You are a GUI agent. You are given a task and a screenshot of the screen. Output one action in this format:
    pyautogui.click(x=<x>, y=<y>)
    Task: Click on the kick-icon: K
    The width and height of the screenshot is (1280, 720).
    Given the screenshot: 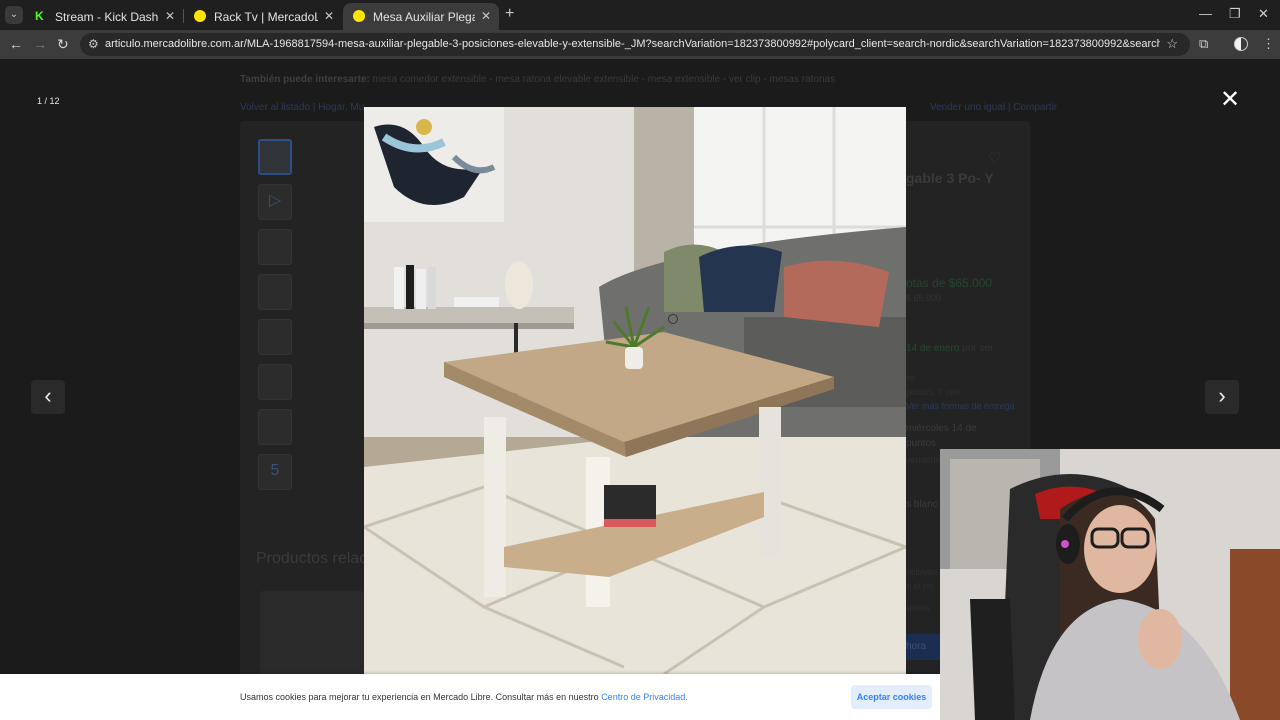 What is the action you would take?
    pyautogui.click(x=41, y=16)
    